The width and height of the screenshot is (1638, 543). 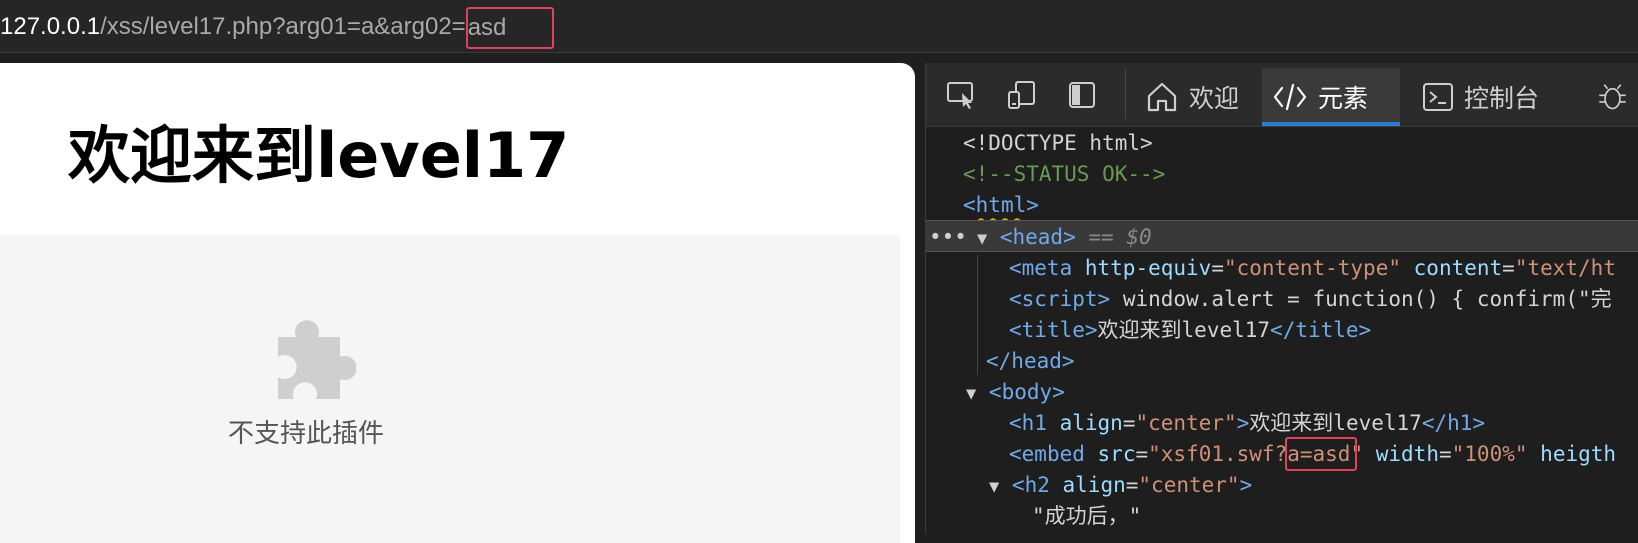 I want to click on tab-console: 控制台, so click(x=1492, y=97).